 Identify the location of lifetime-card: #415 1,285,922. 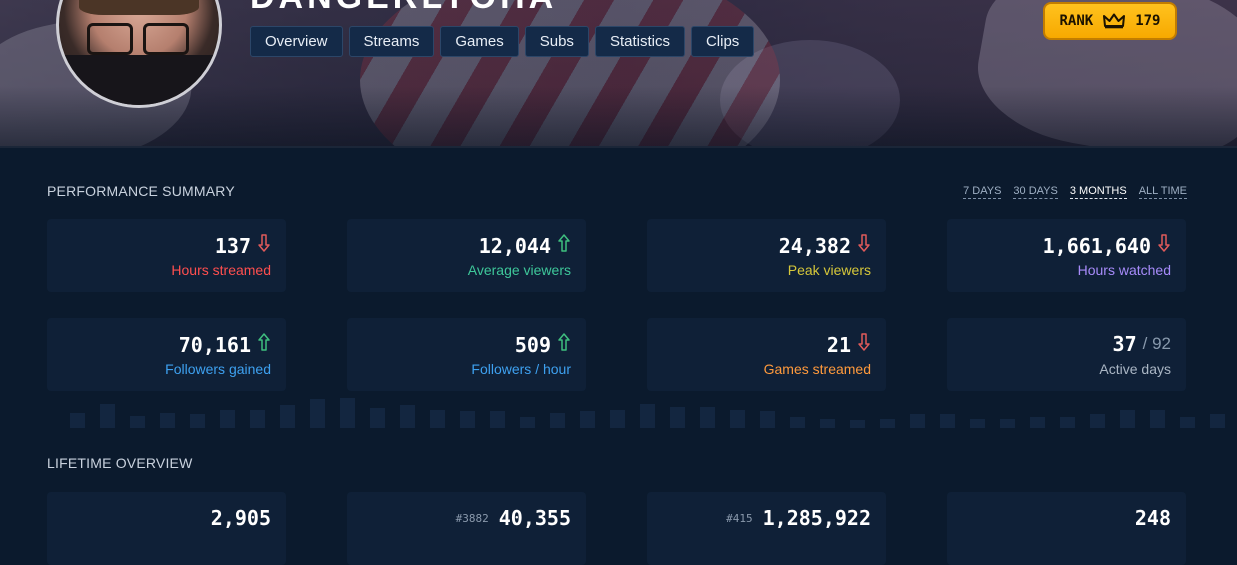
(766, 528).